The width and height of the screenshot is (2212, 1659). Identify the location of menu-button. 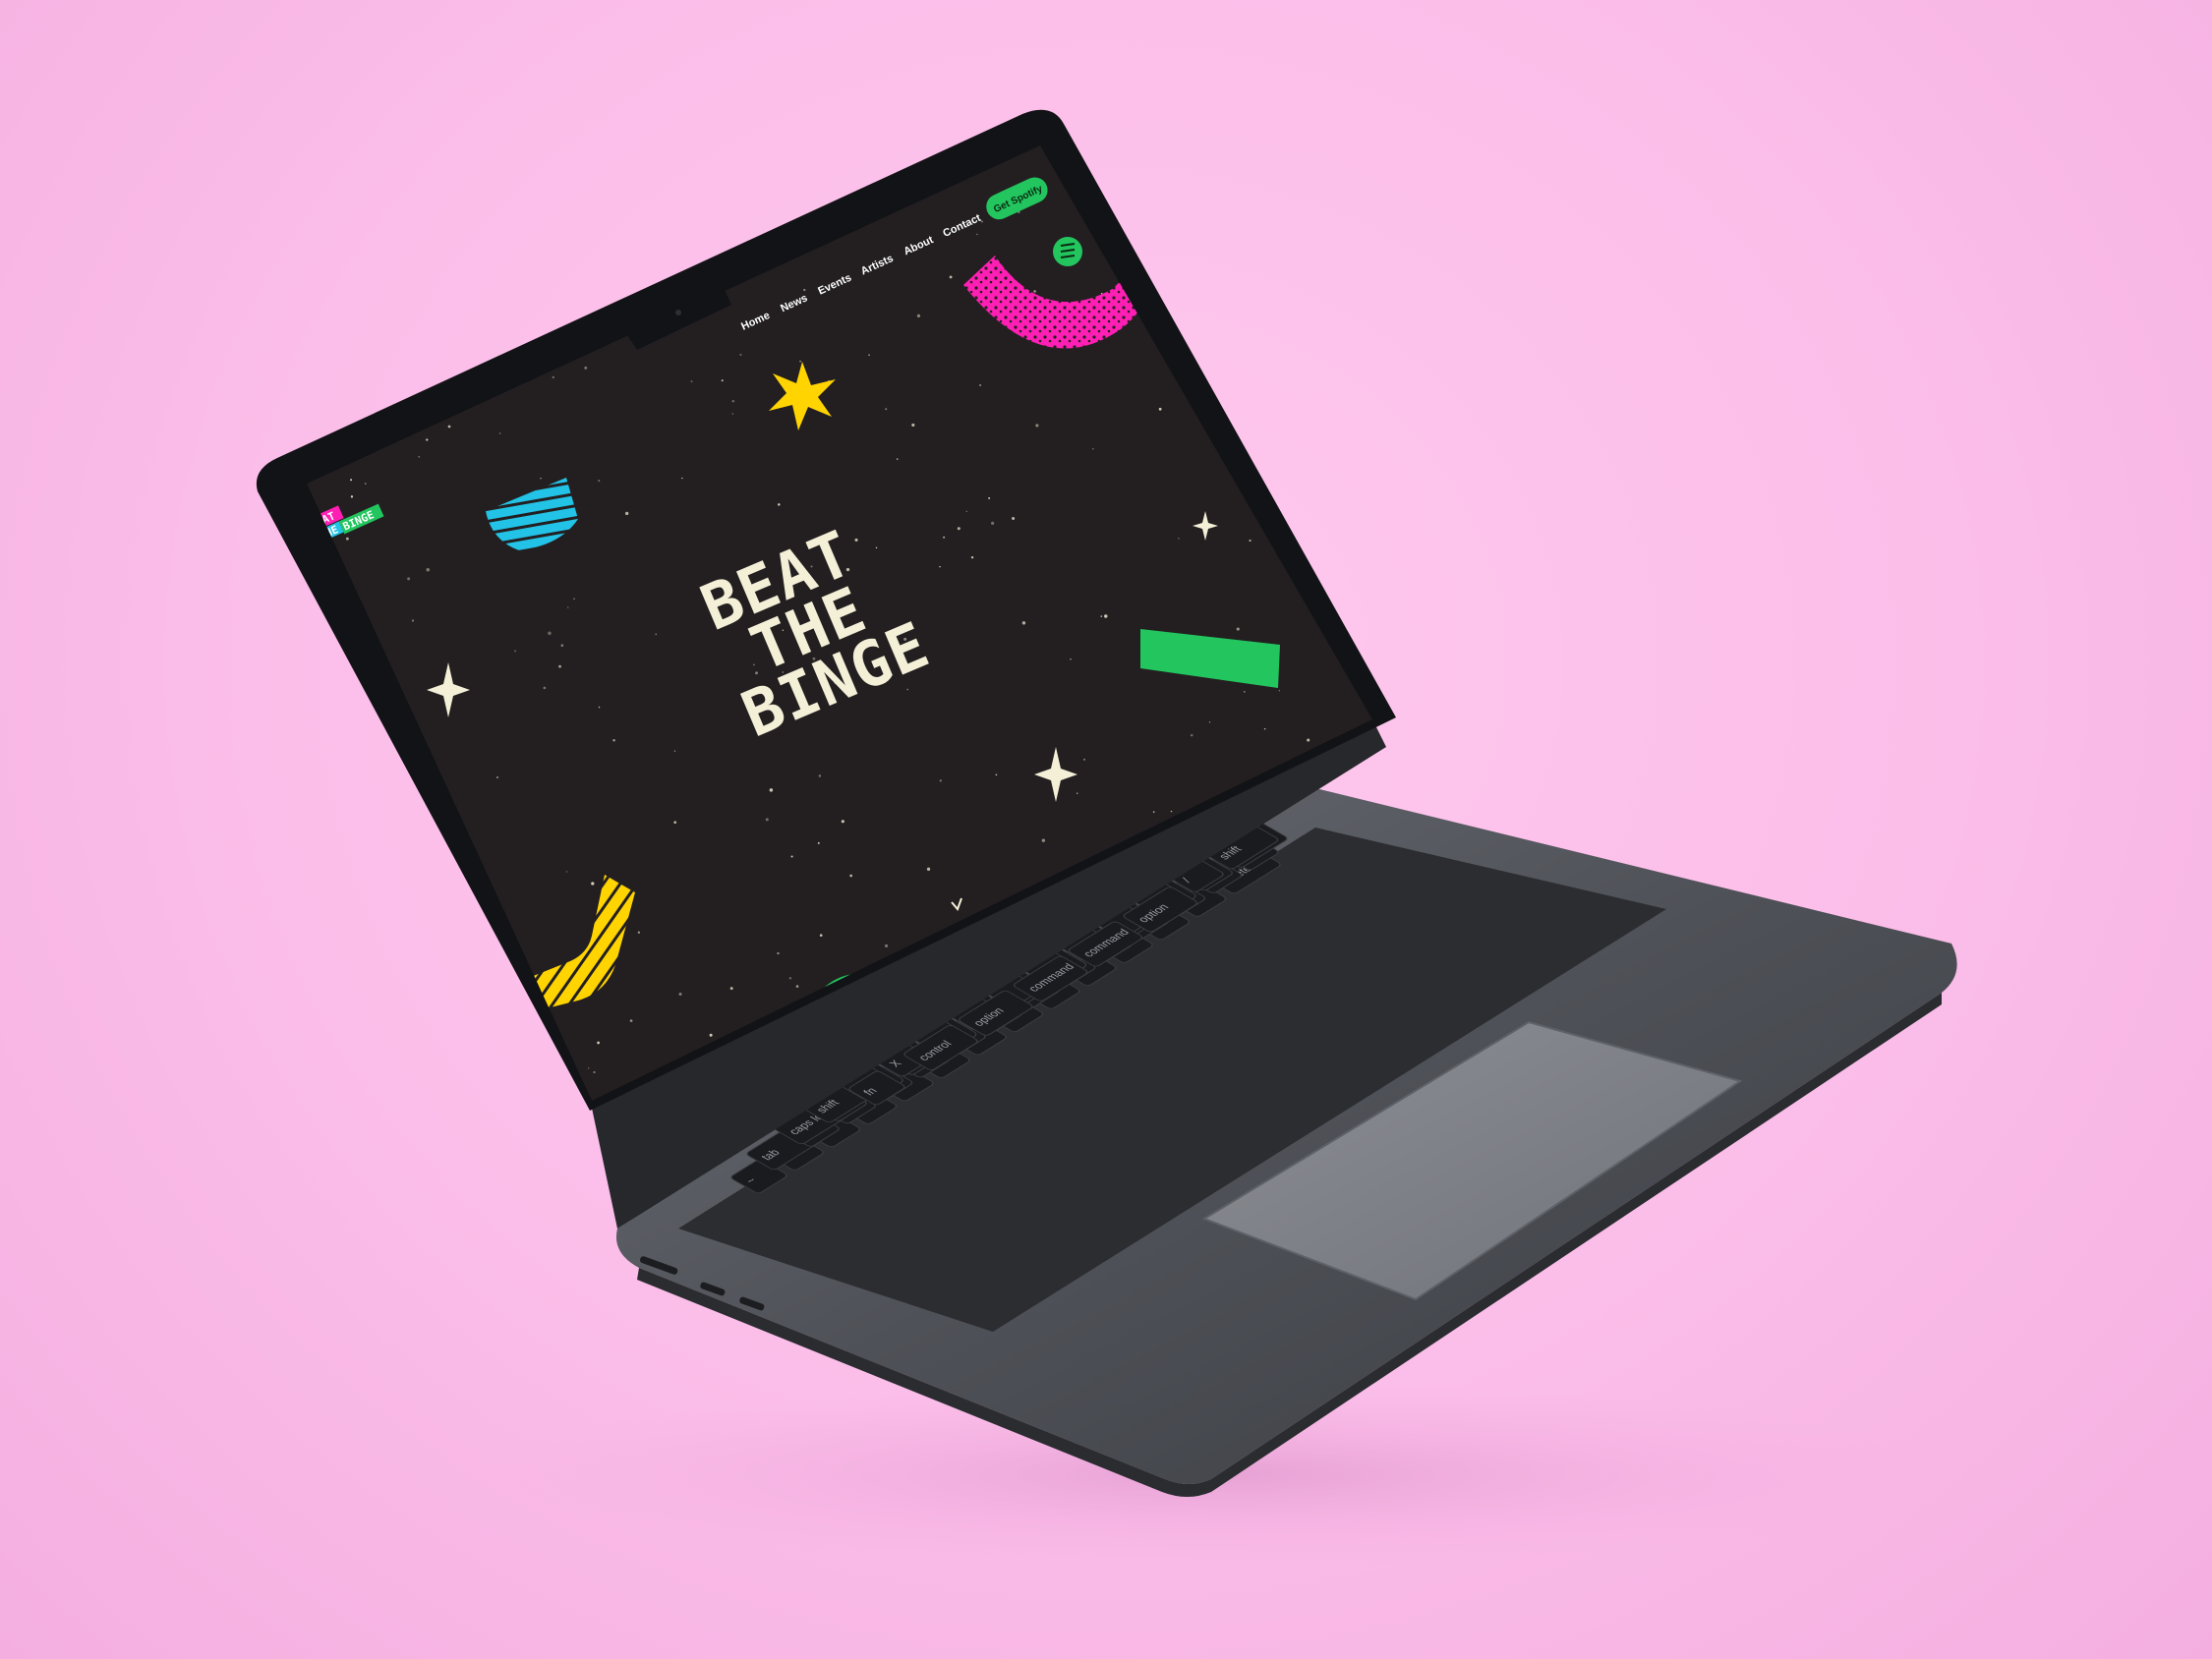
(1068, 252).